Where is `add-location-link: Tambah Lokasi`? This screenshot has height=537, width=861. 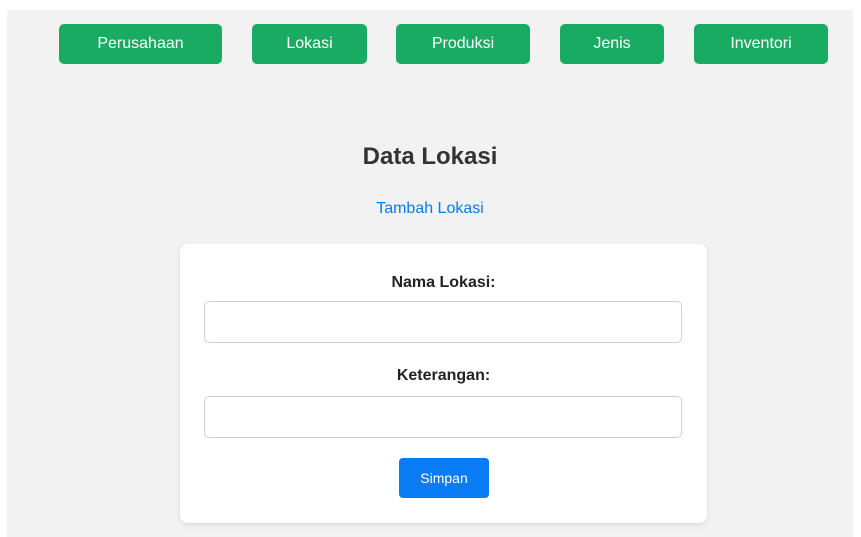
add-location-link: Tambah Lokasi is located at coordinates (430, 209).